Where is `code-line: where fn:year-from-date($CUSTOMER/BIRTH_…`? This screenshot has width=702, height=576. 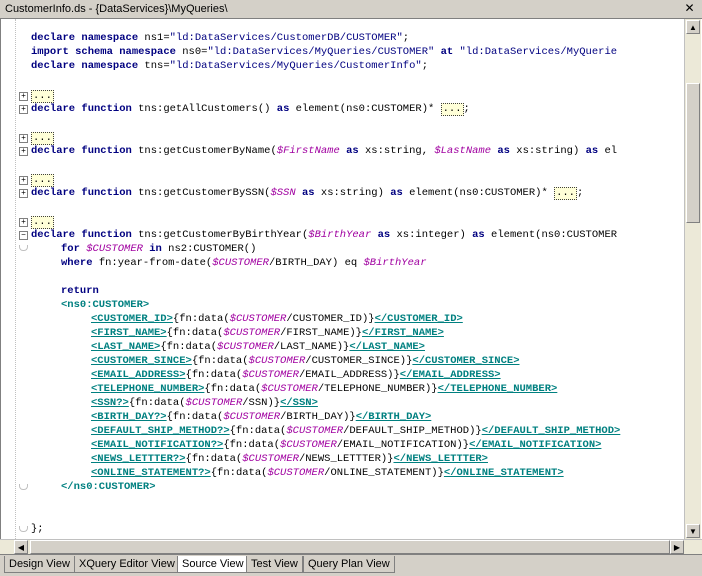 code-line: where fn:year-from-date($CUSTOMER/BIRTH_… is located at coordinates (244, 263).